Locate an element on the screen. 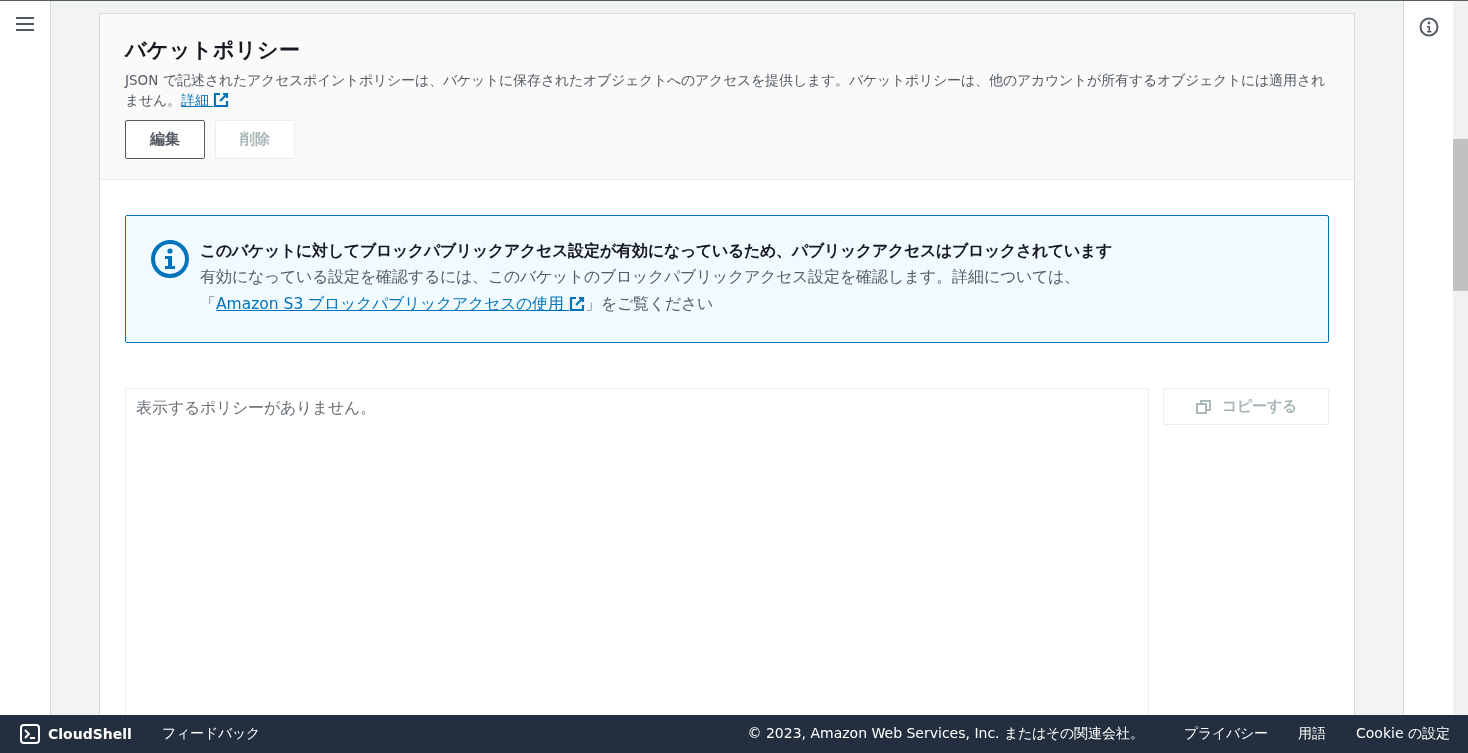 The height and width of the screenshot is (753, 1468). terminal-icon is located at coordinates (30, 734).